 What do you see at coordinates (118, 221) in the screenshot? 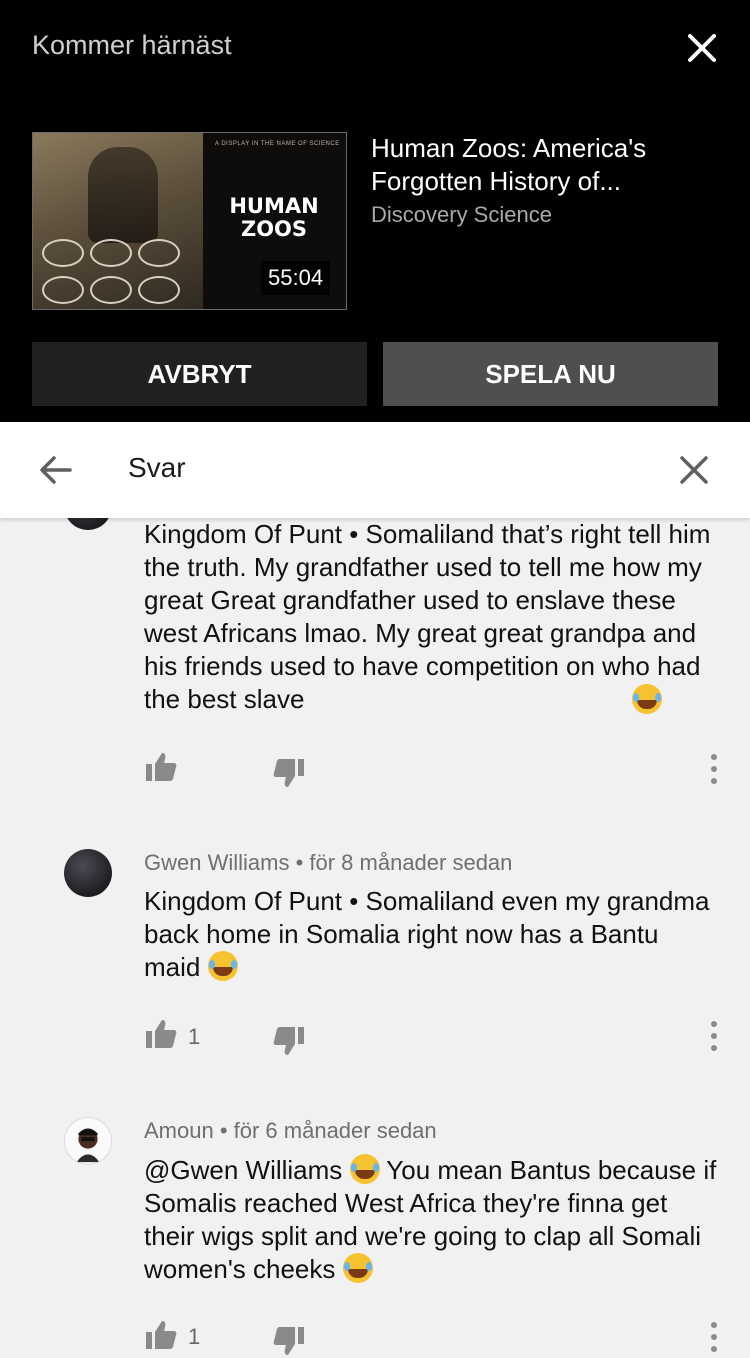
I see `thumbnail-photo` at bounding box center [118, 221].